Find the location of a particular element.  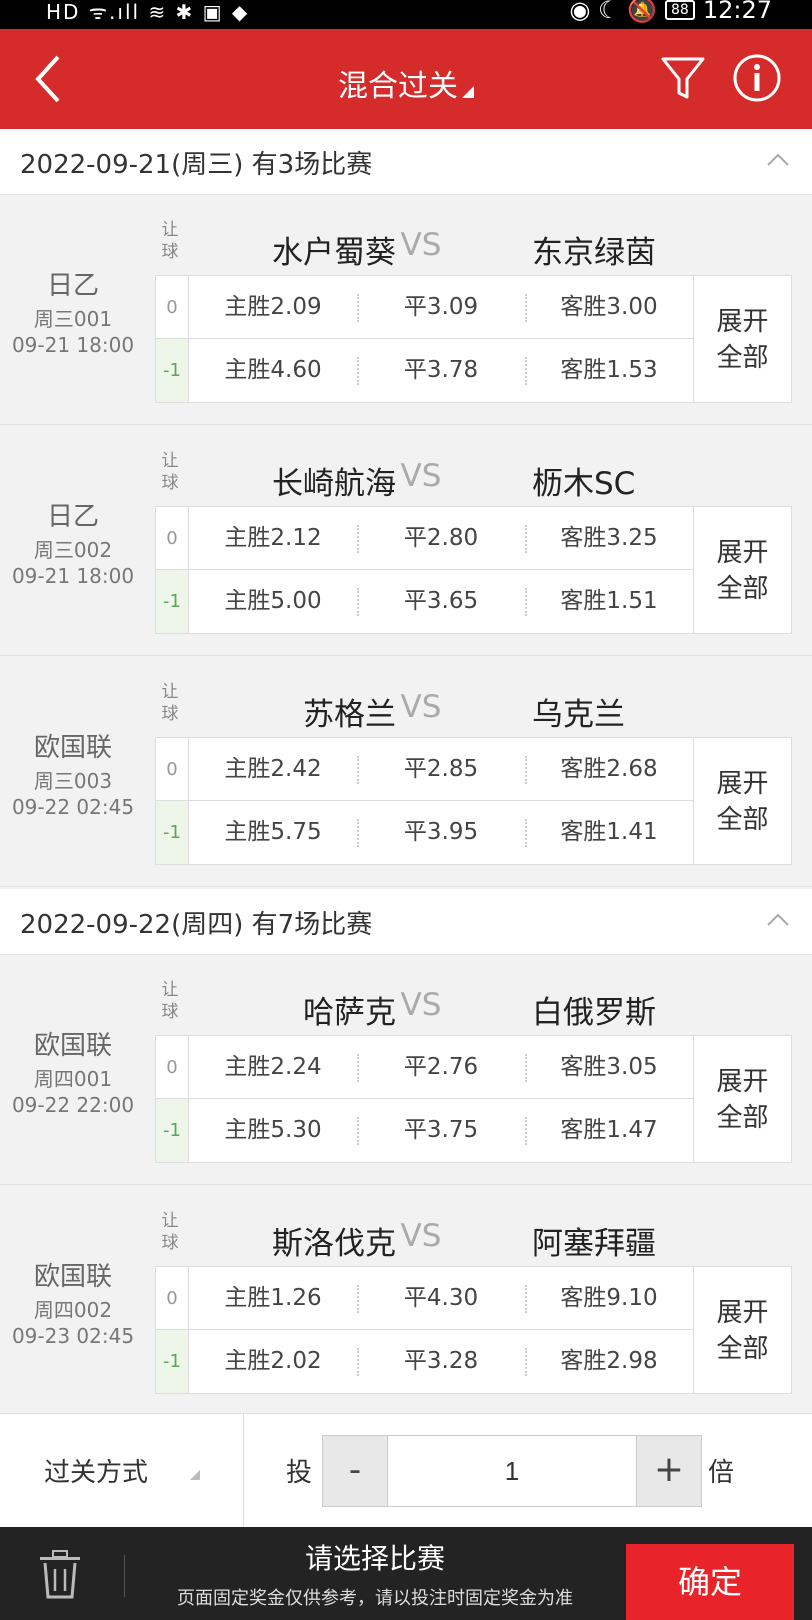

match-time: 09-22 02:45 is located at coordinates (73, 807).